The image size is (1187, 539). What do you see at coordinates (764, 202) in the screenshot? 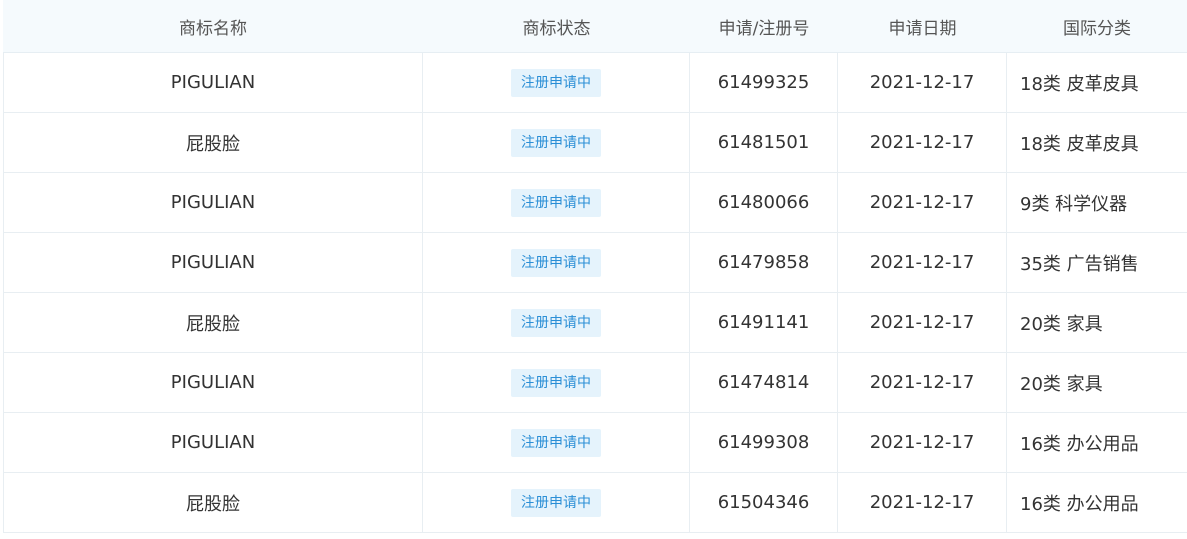
I see `registration-number: 61480066` at bounding box center [764, 202].